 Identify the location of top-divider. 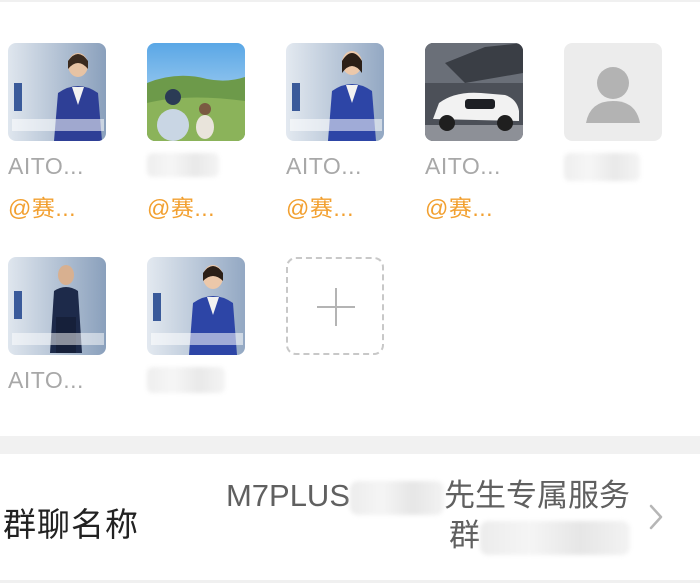
(350, 1).